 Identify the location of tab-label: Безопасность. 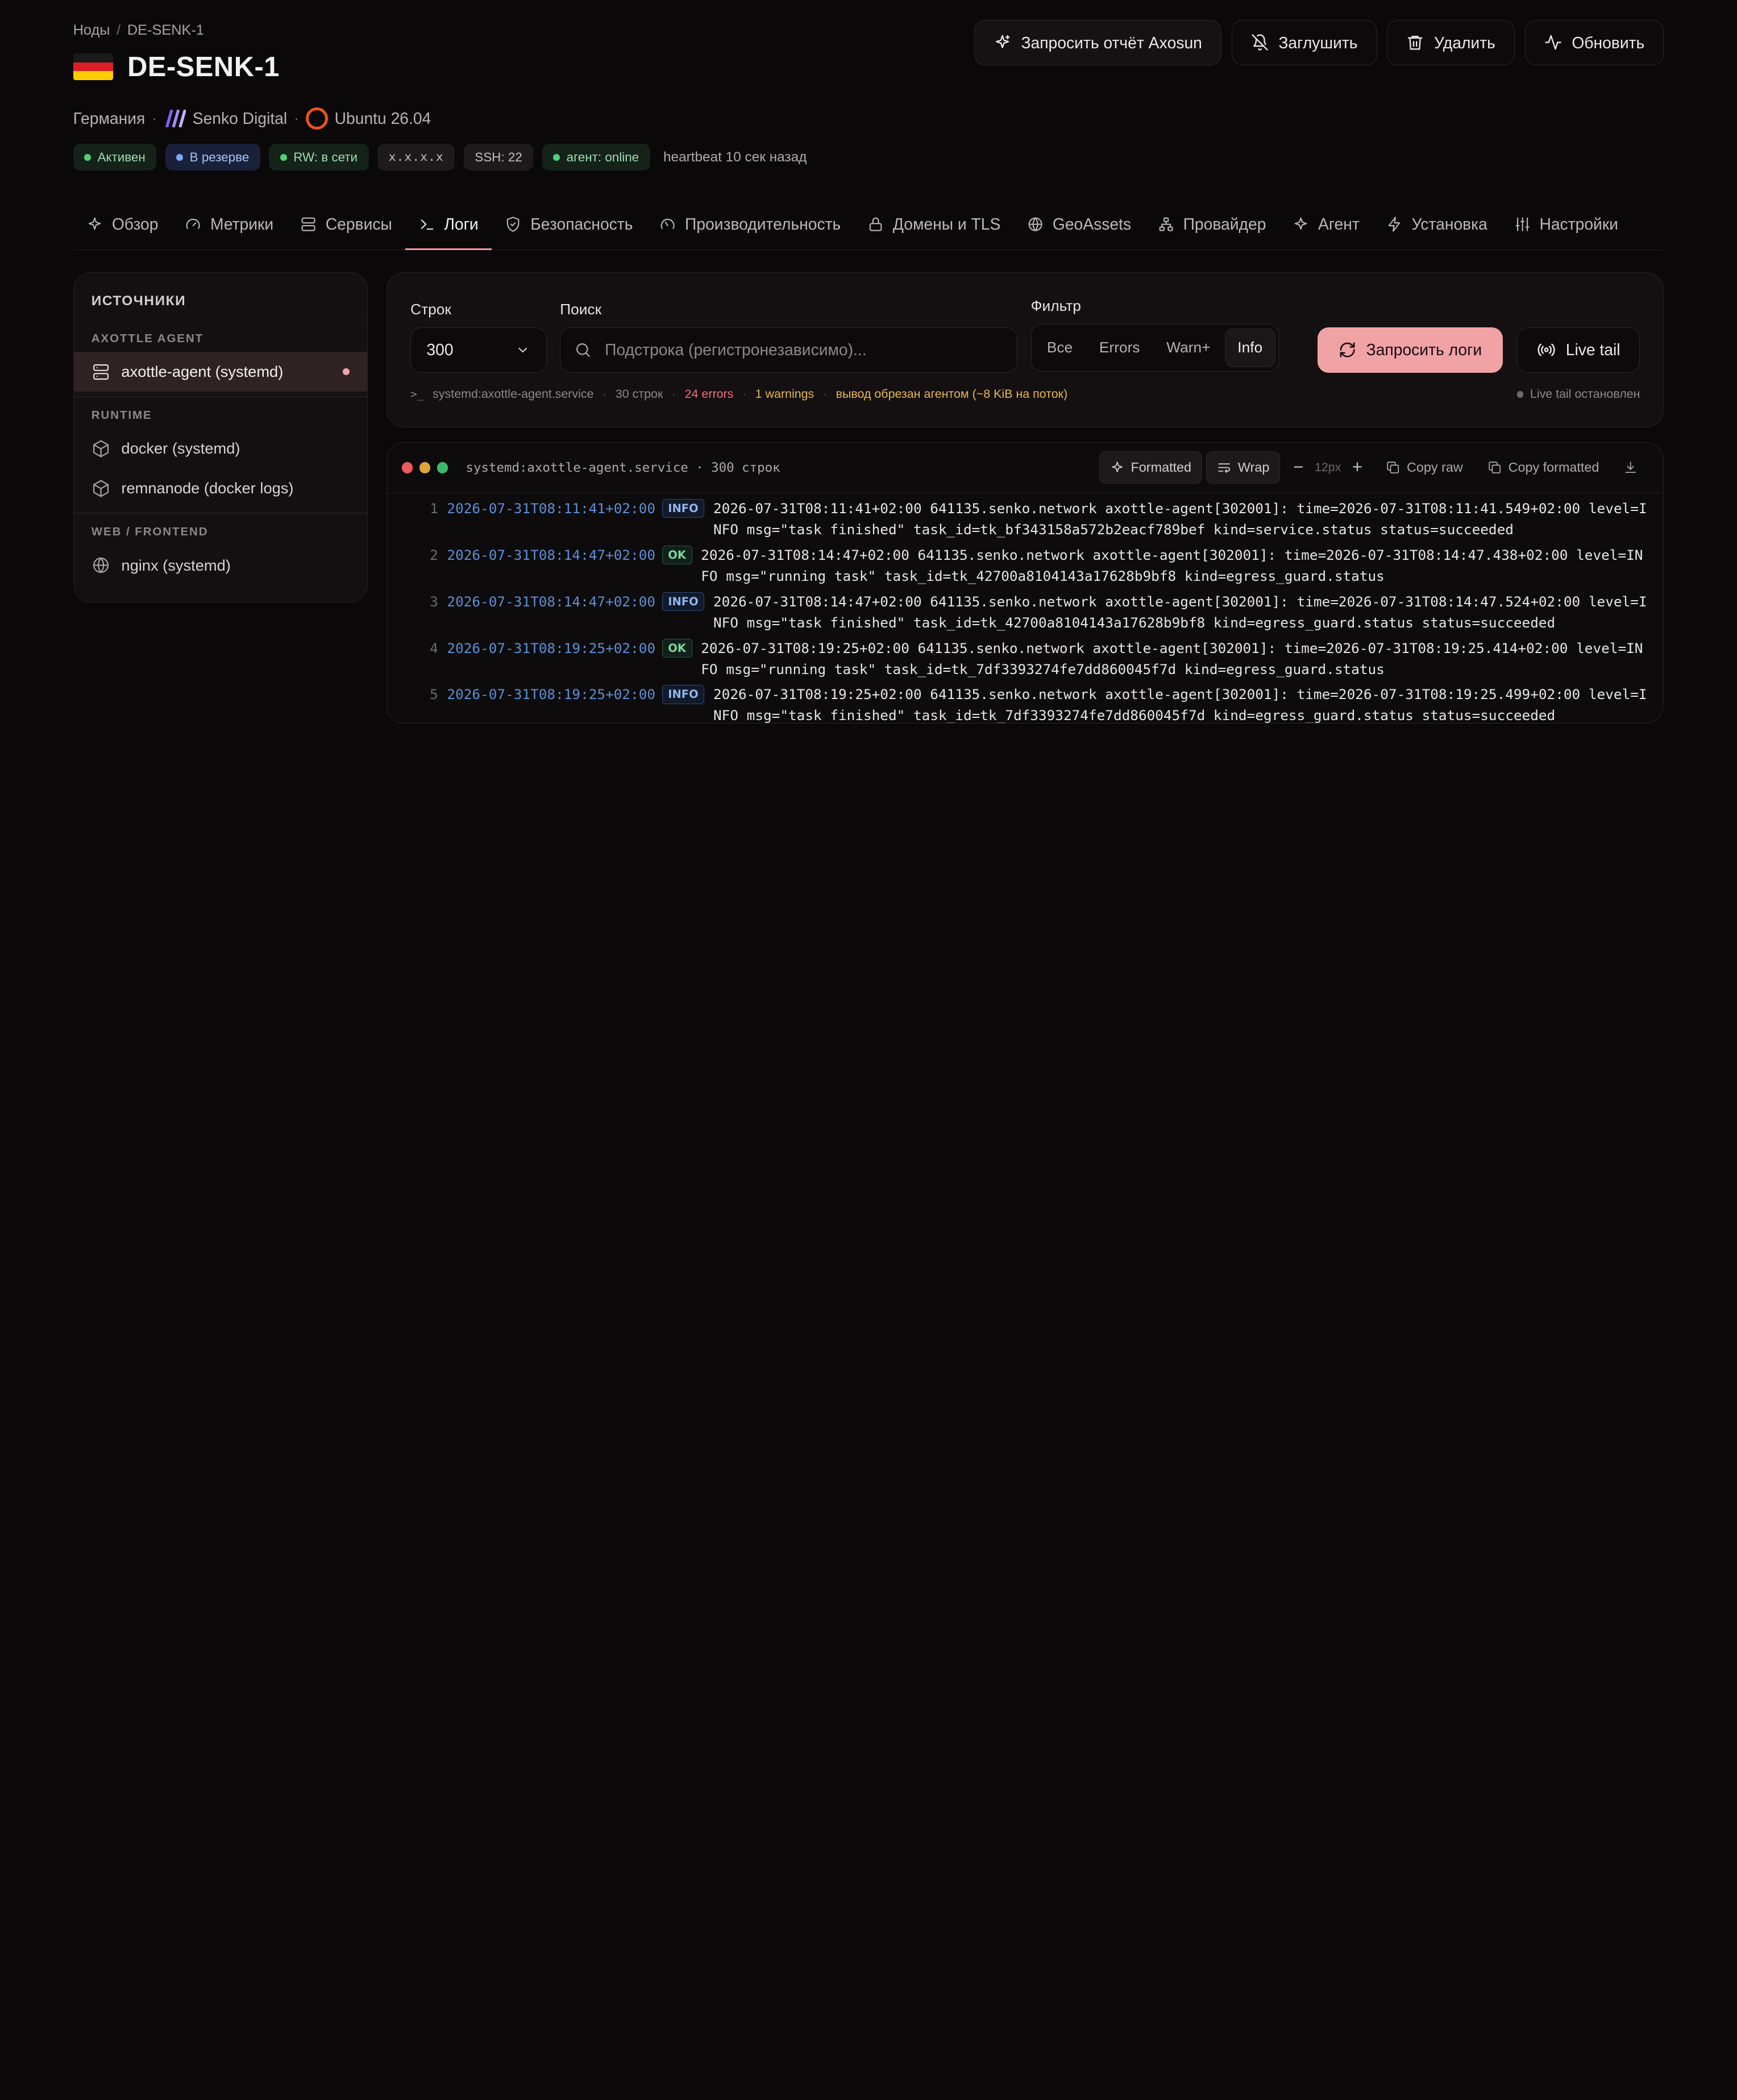
(581, 224).